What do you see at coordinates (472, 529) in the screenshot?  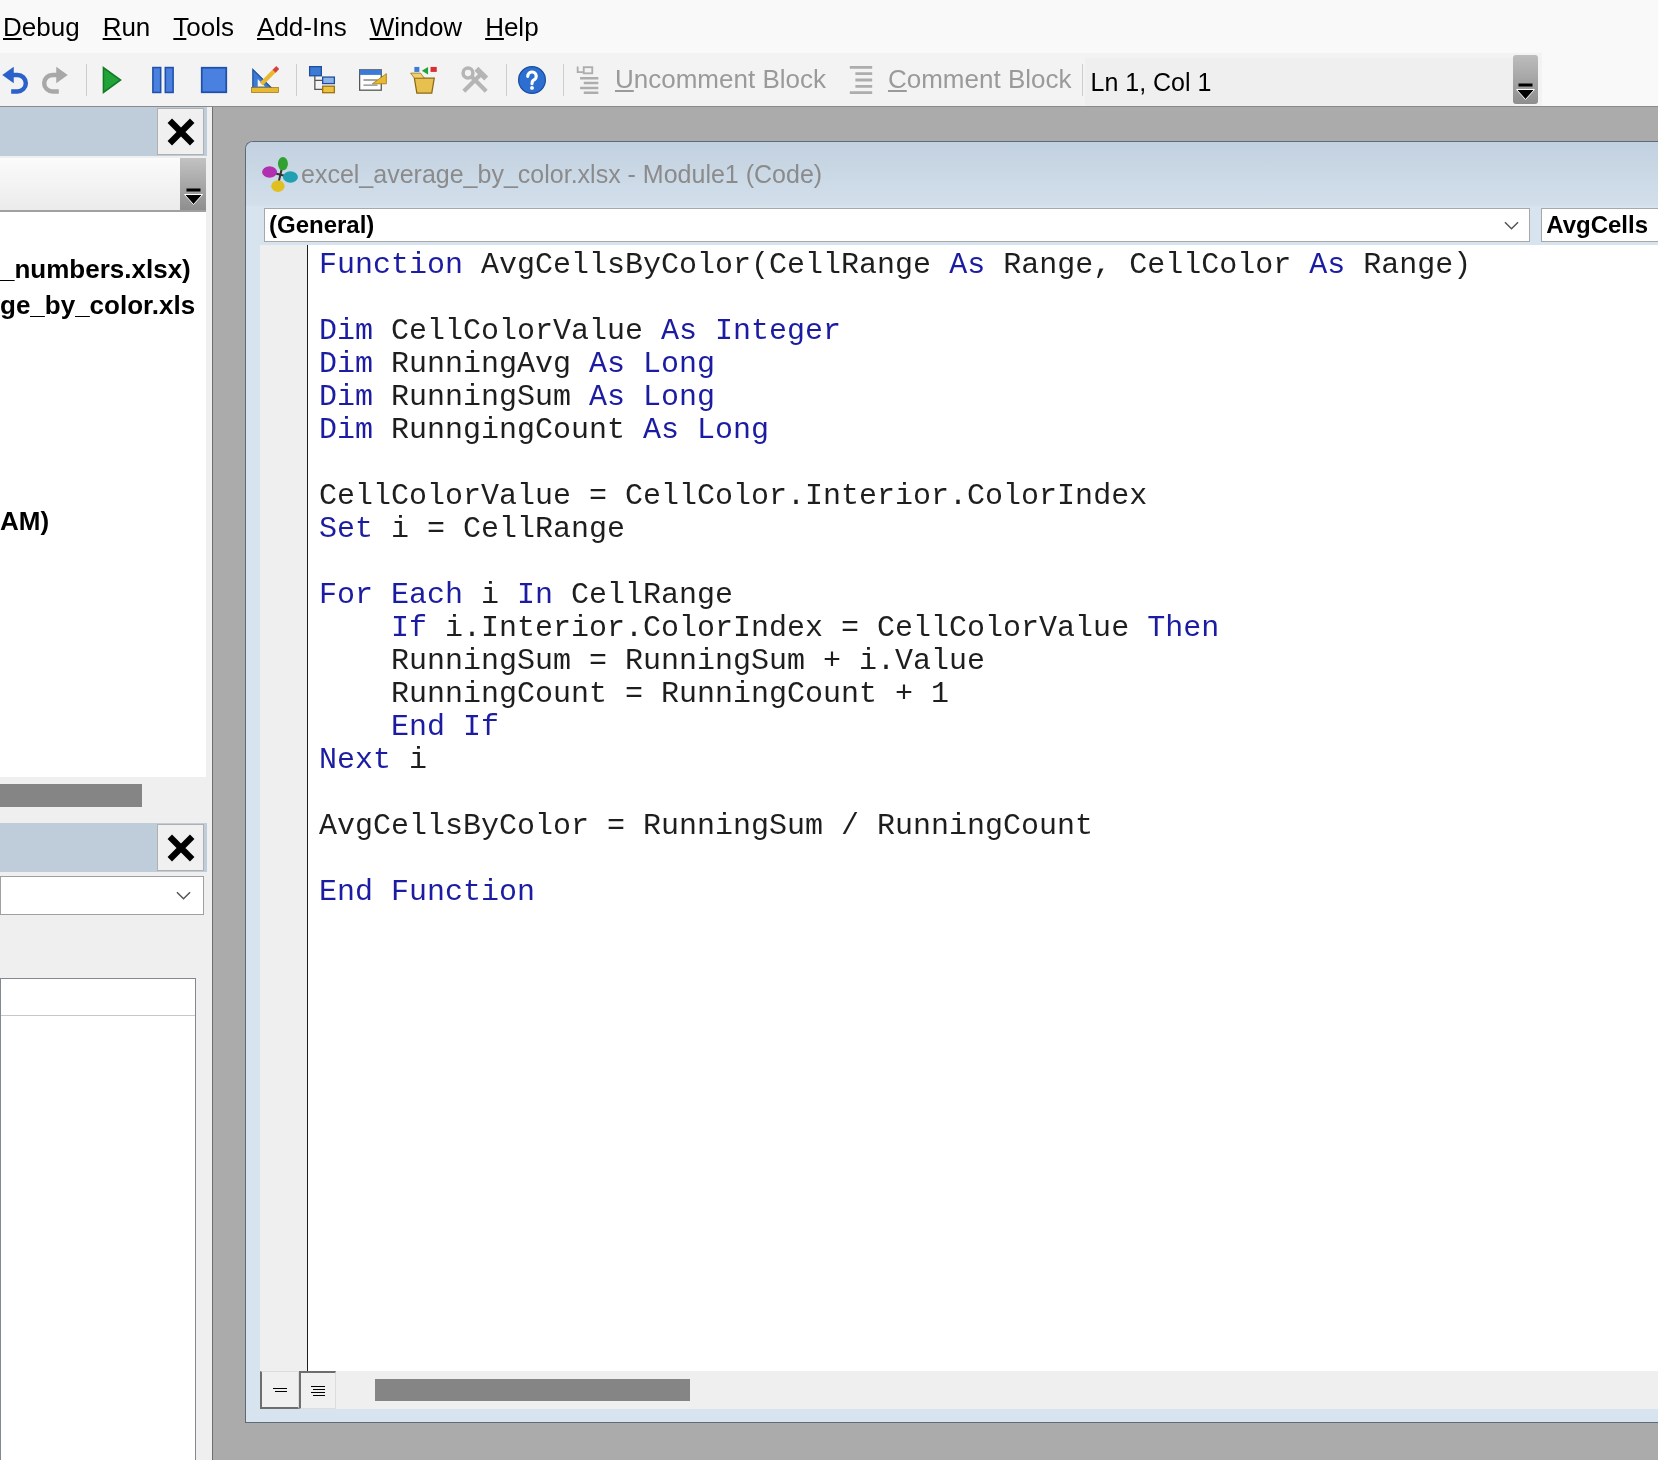 I see `code-line: Set i = CellRange` at bounding box center [472, 529].